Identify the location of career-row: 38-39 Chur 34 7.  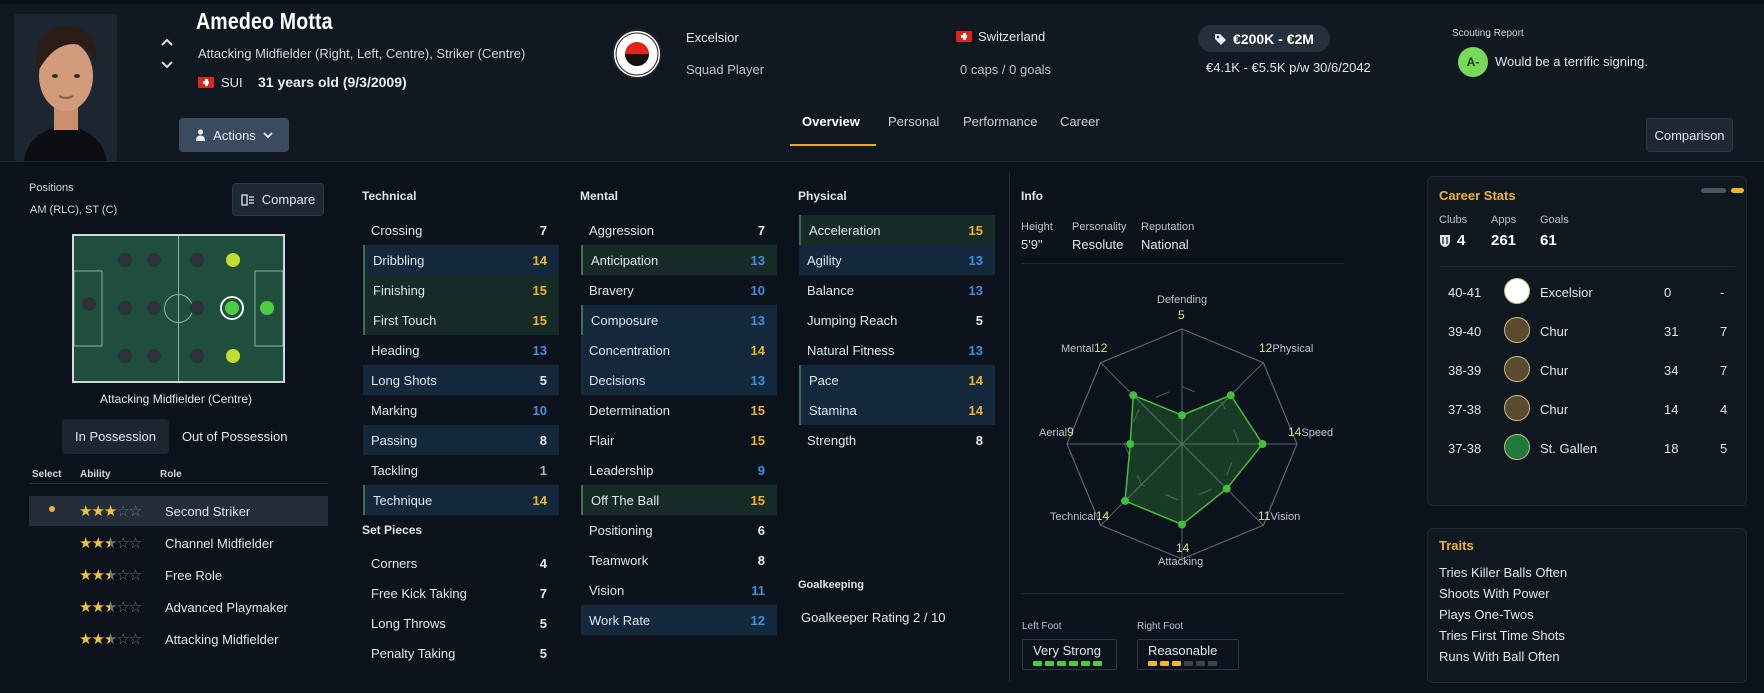
(1593, 371).